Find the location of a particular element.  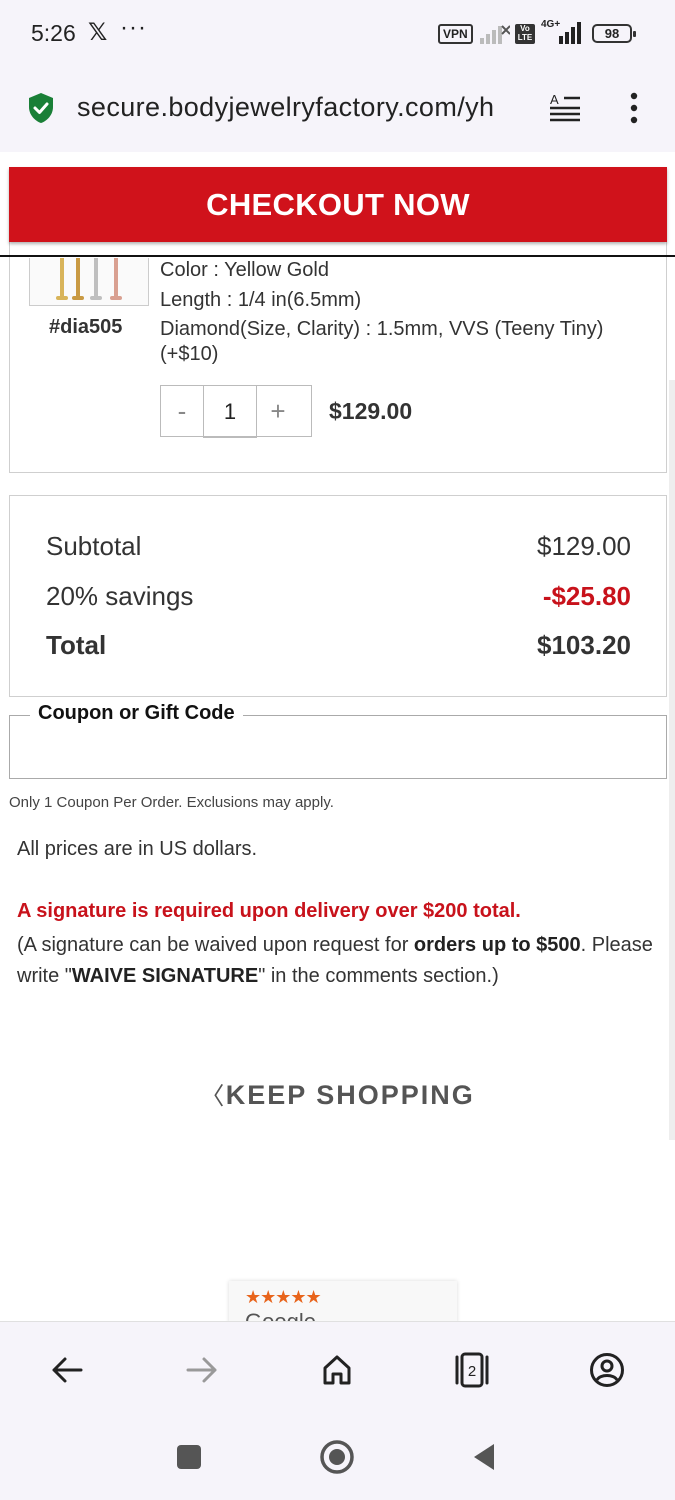

account-circle-icon is located at coordinates (607, 1370).